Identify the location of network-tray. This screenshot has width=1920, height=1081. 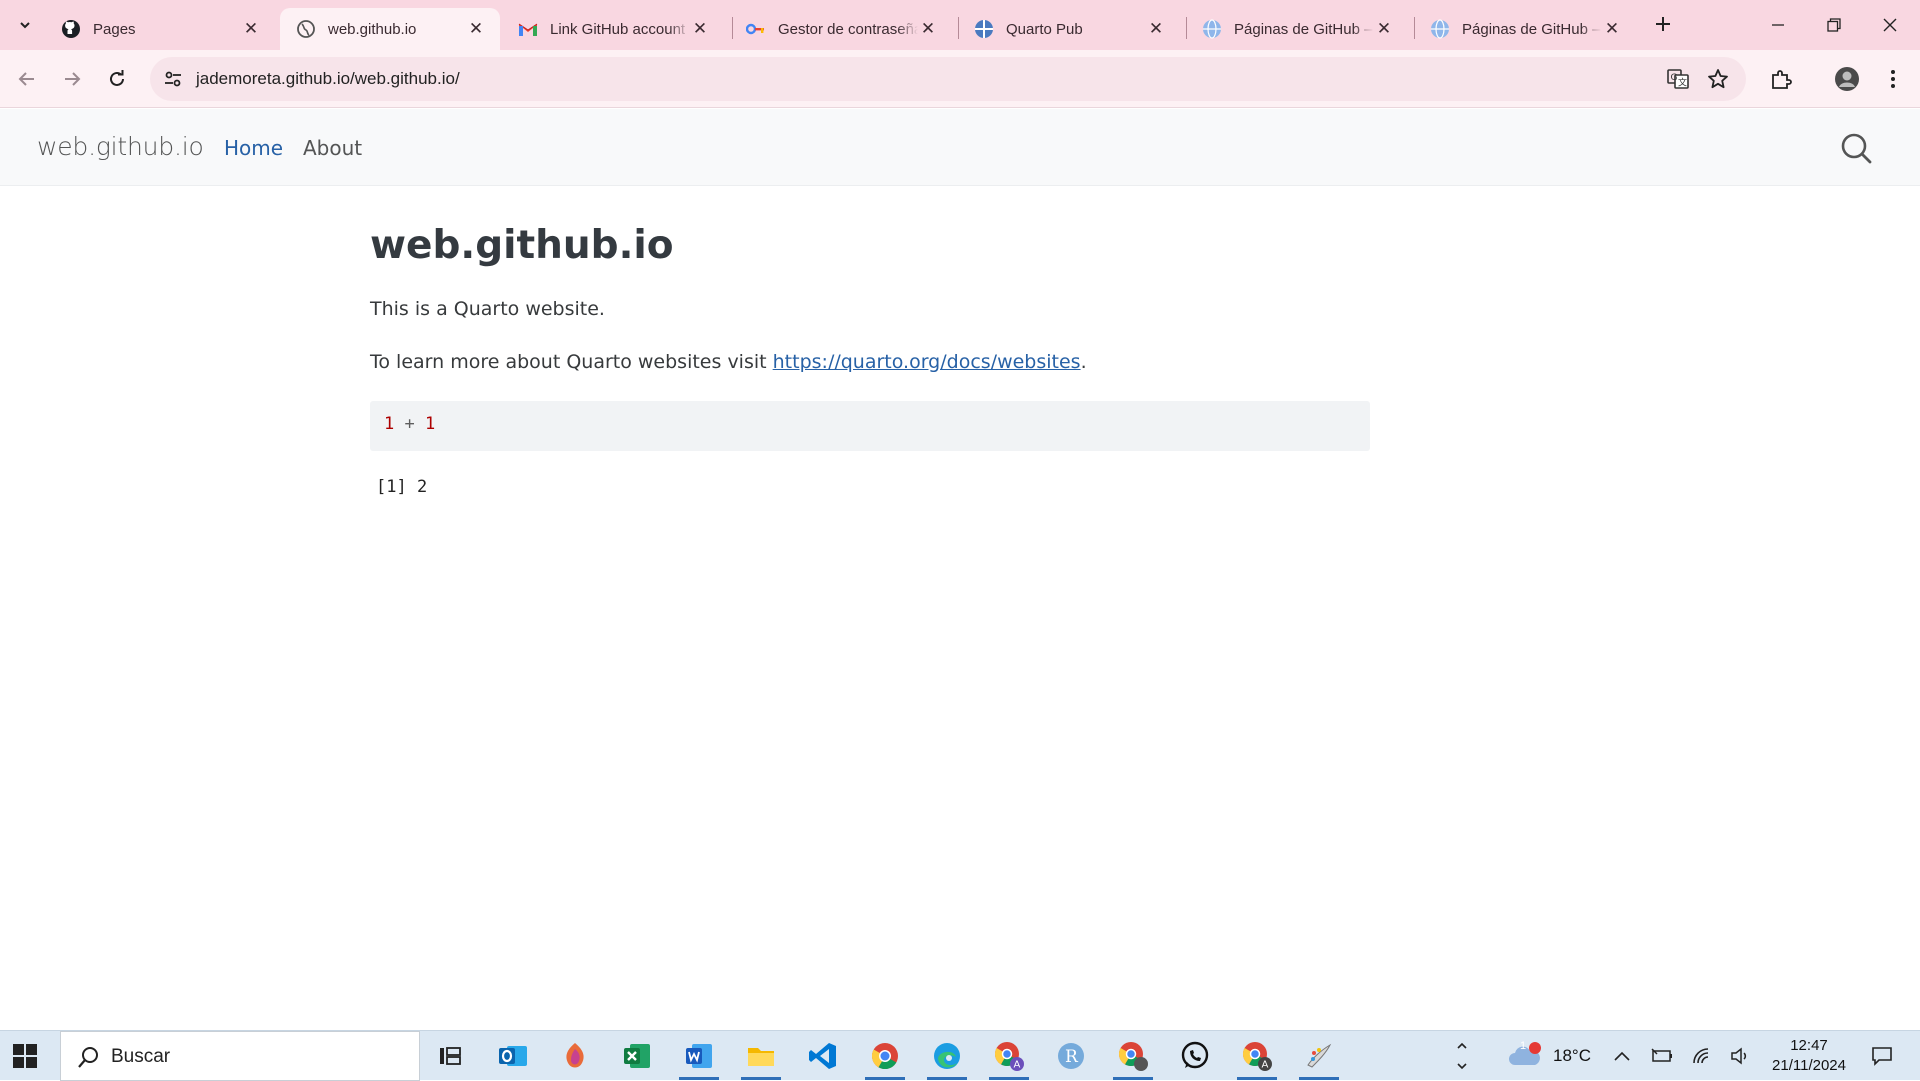
(1702, 1056).